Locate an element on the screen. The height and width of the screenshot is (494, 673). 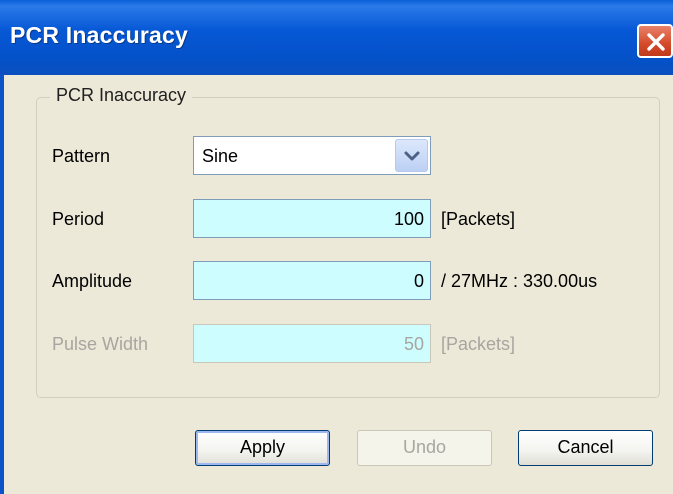
amplitude-label: Amplitude is located at coordinates (92, 281).